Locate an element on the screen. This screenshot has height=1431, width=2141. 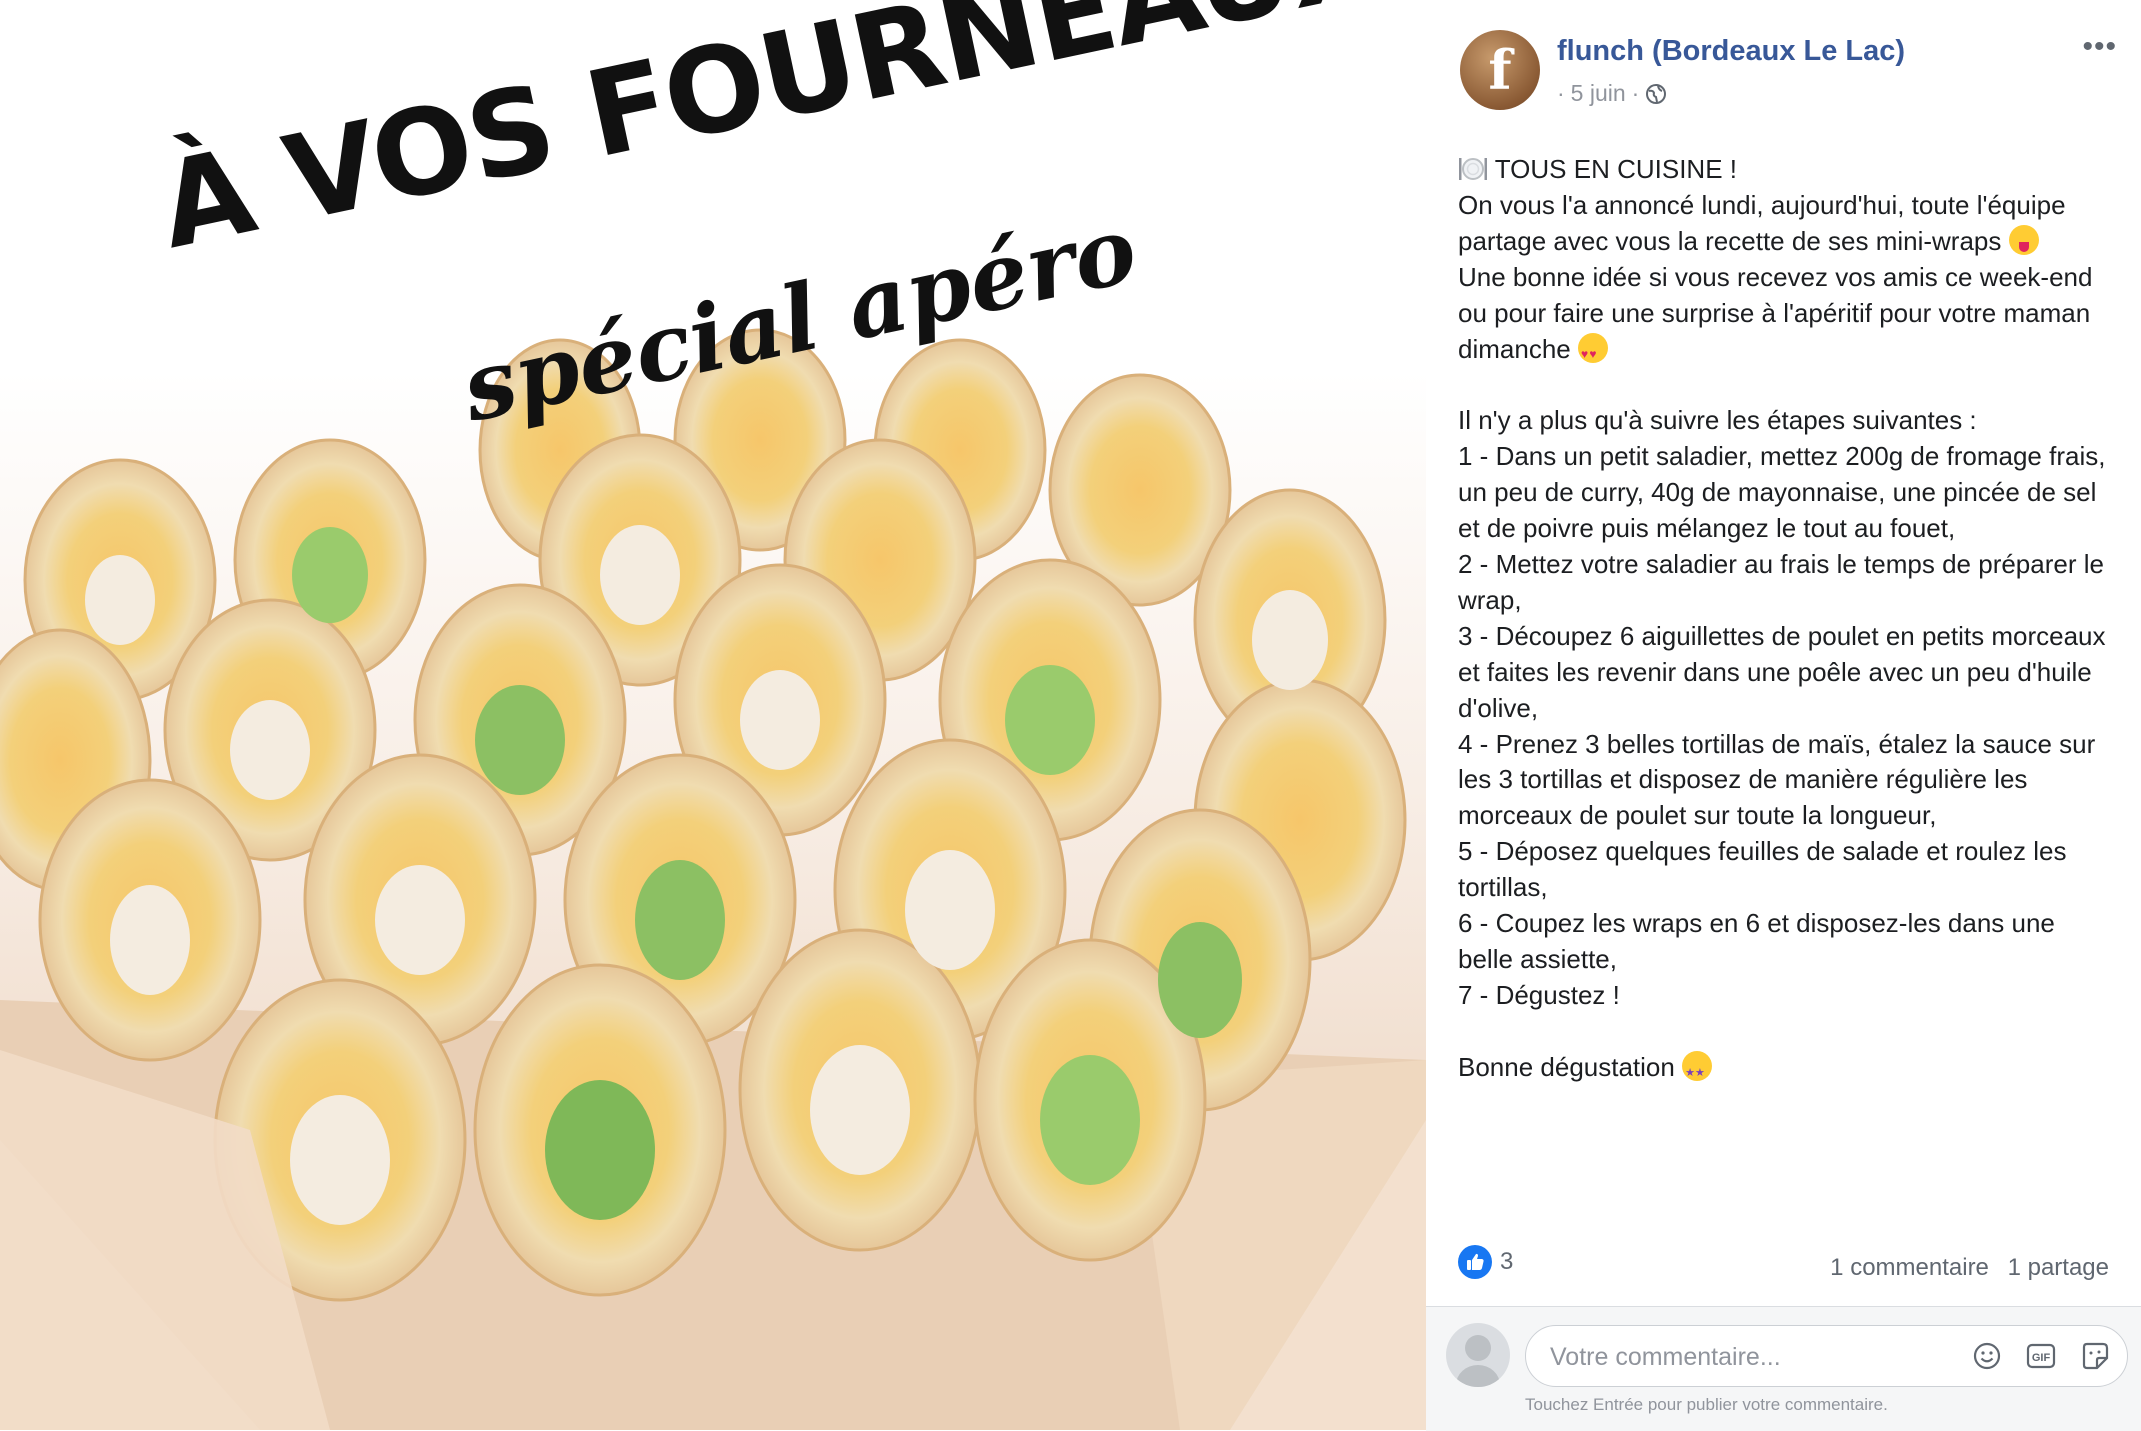
thumbs-up-icon is located at coordinates (1475, 1261).